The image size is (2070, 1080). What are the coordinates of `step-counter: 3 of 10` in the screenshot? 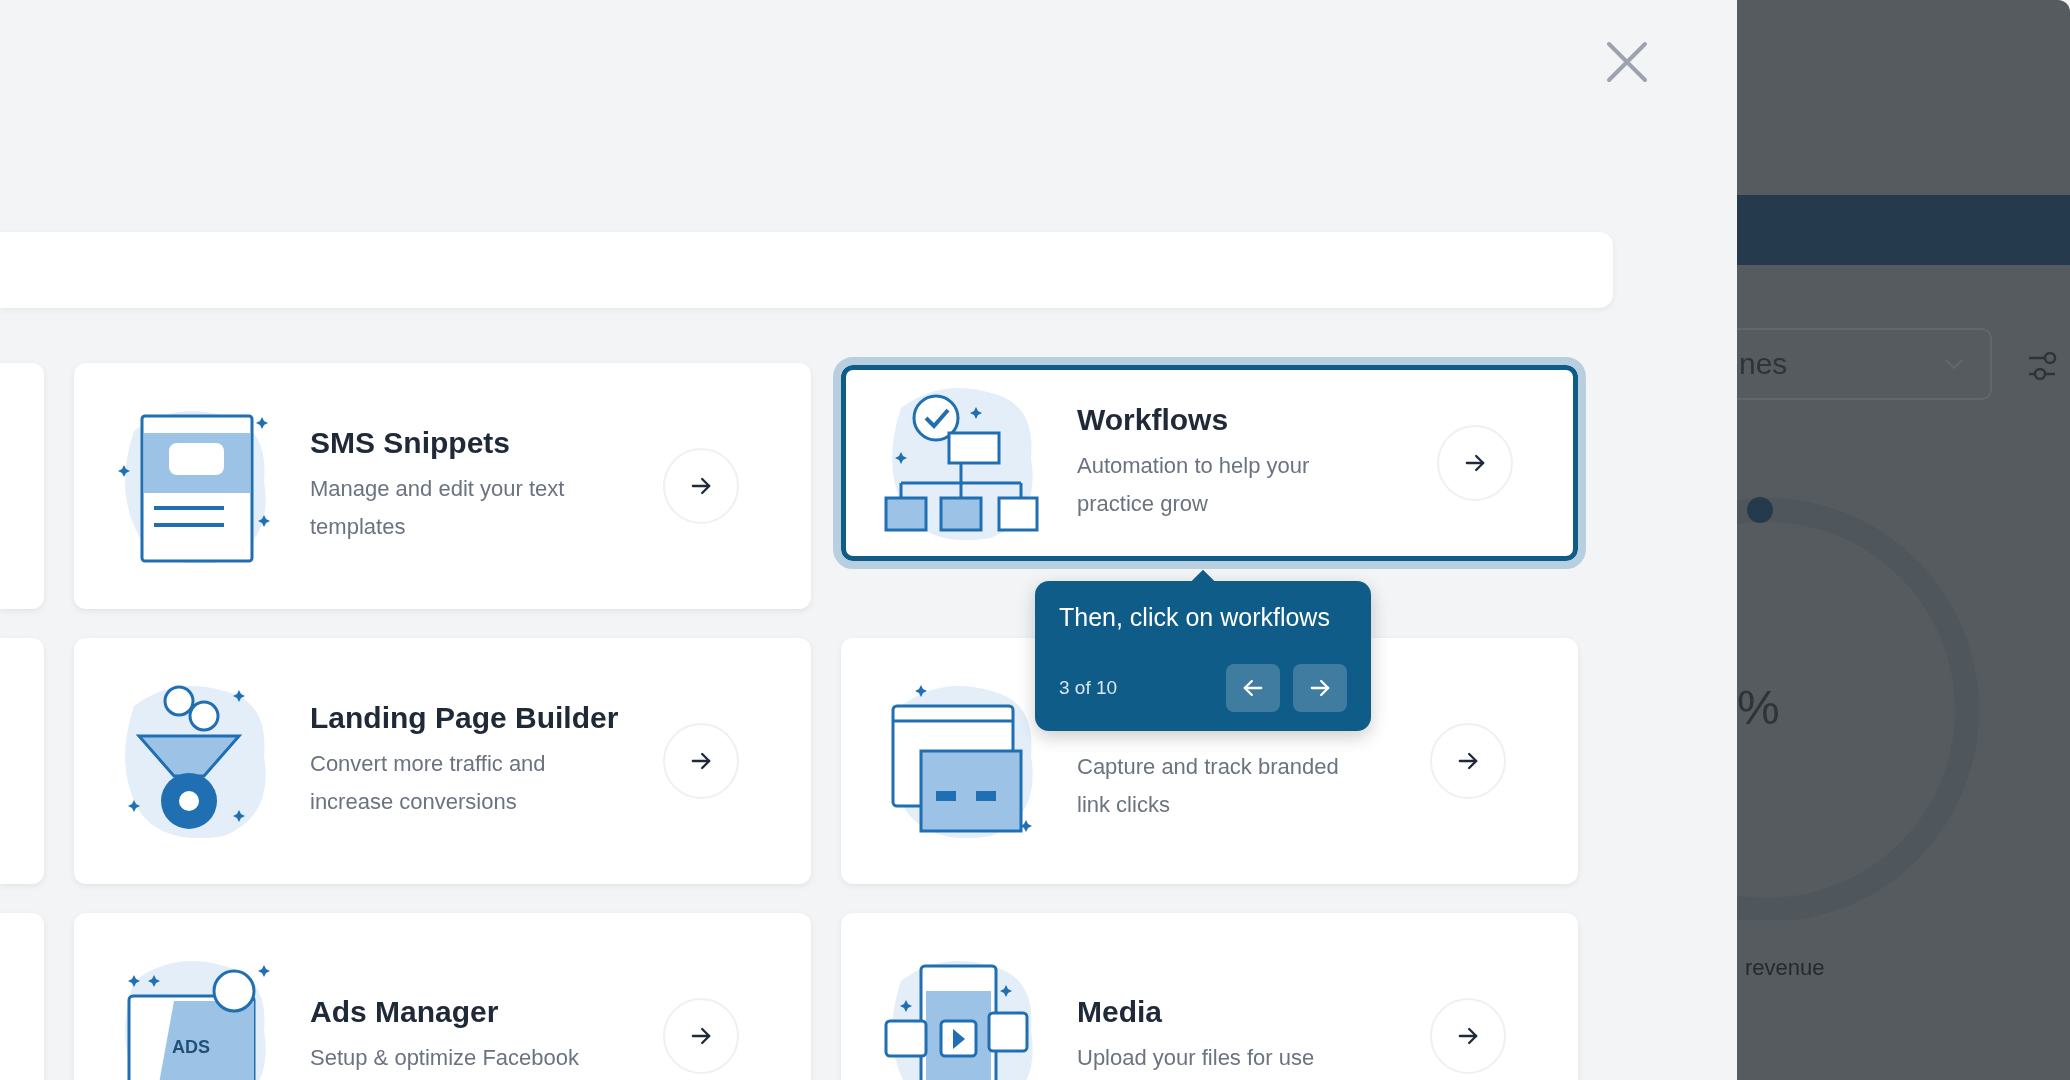 It's located at (1088, 688).